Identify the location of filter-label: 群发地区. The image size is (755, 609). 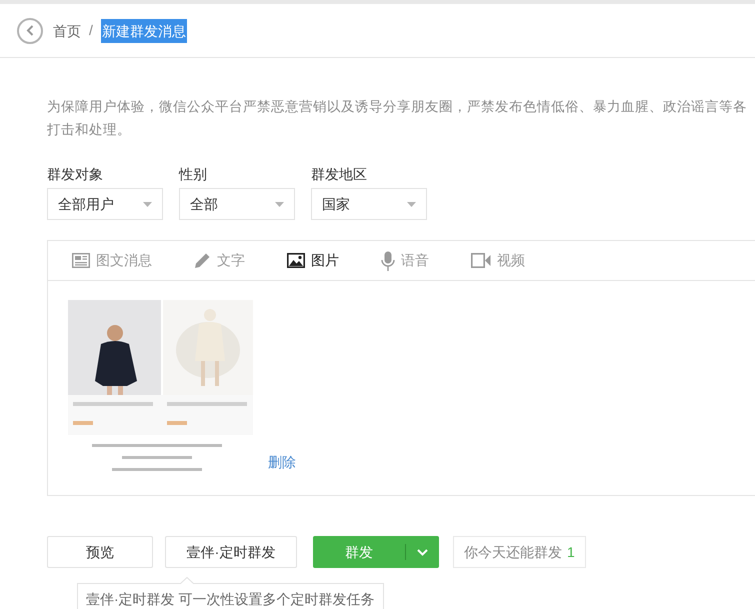
(339, 174).